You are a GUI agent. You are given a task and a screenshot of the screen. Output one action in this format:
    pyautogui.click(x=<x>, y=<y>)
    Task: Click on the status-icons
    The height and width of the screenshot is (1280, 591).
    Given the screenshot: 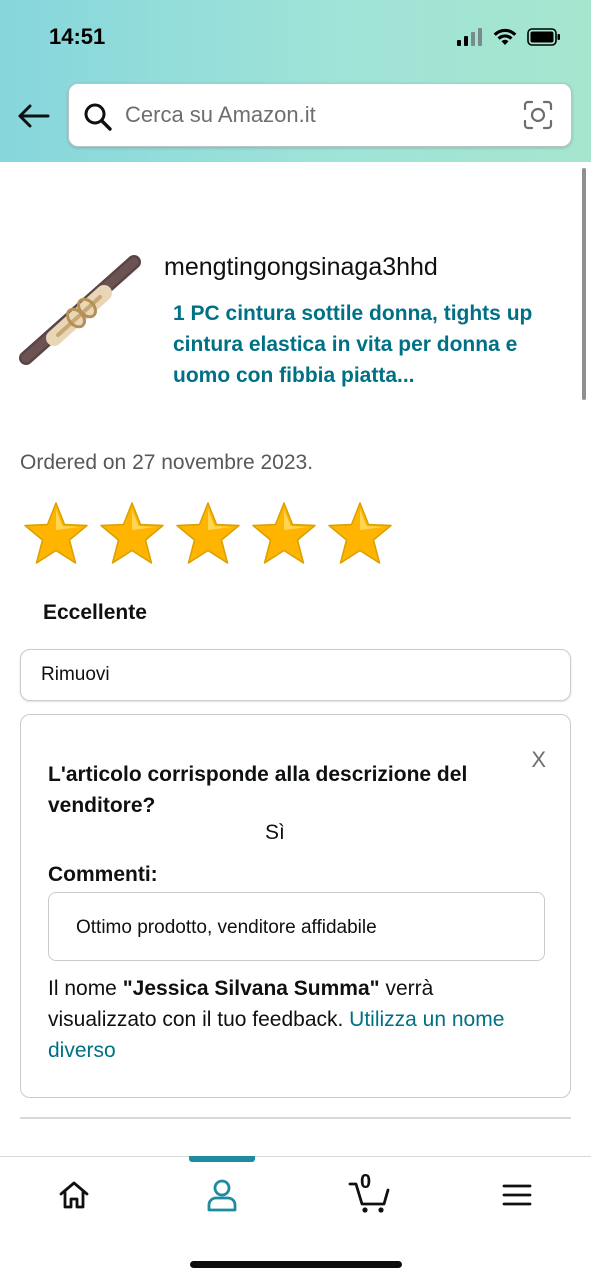 What is the action you would take?
    pyautogui.click(x=509, y=37)
    